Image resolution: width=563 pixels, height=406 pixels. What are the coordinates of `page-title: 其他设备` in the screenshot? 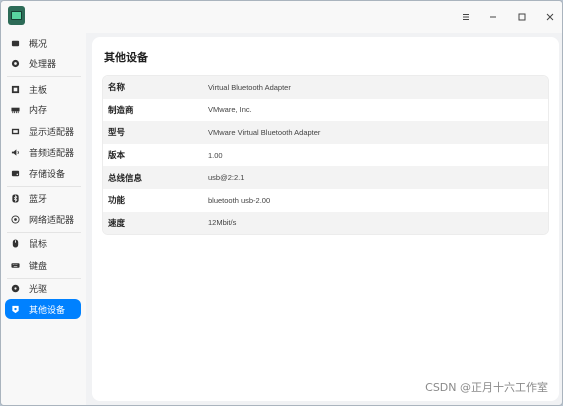 It's located at (126, 57).